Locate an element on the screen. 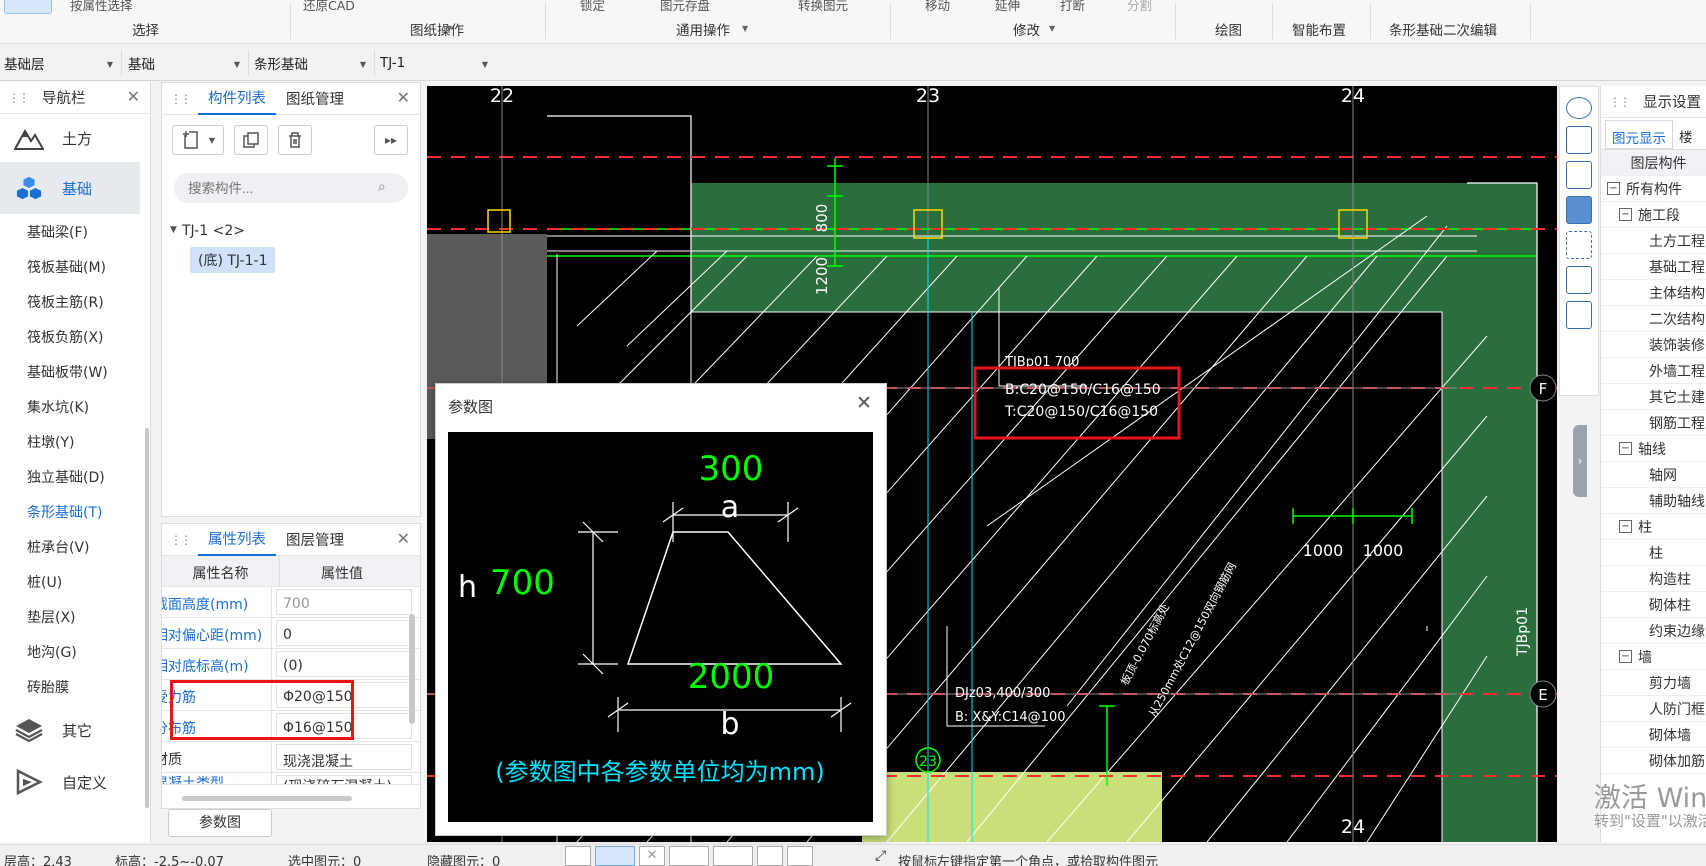 The height and width of the screenshot is (866, 1706). tree-node: 人防门框 is located at coordinates (1653, 709).